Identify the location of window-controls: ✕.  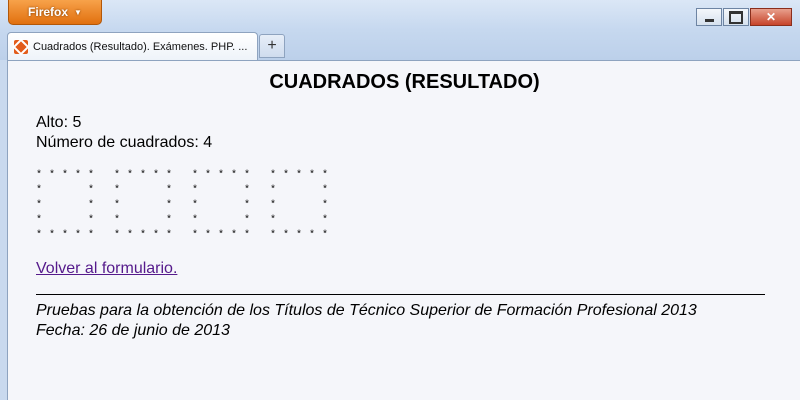
(744, 17).